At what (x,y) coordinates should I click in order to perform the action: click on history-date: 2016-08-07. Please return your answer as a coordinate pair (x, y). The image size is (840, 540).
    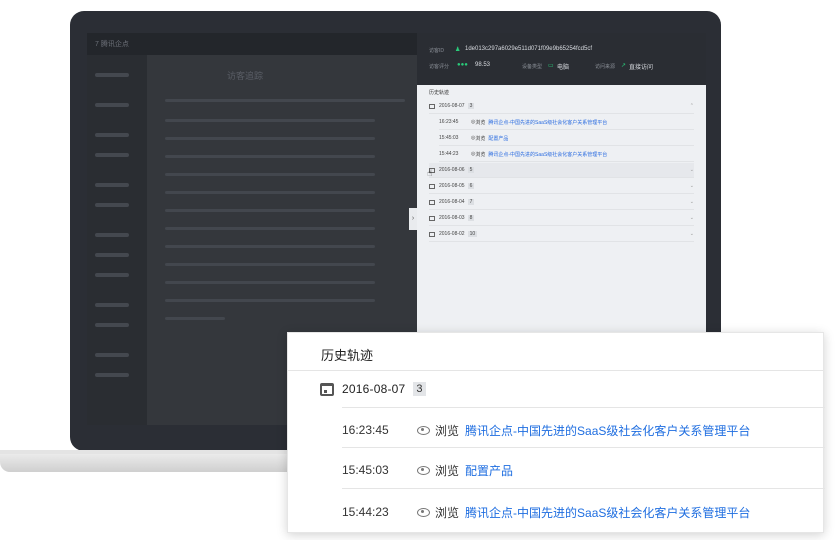
    Looking at the image, I should click on (374, 389).